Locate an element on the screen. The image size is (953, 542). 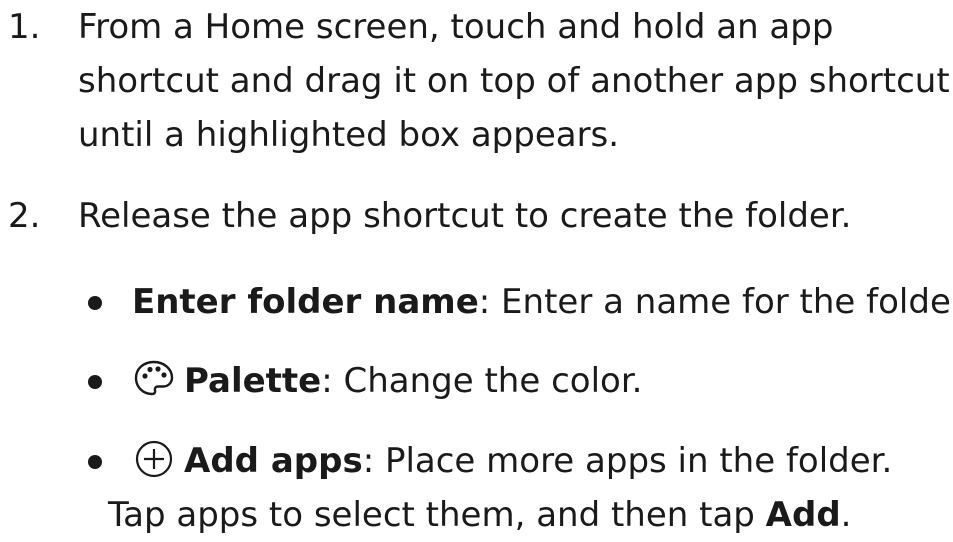
bullet-desc: : Place more apps in the folder. is located at coordinates (627, 461).